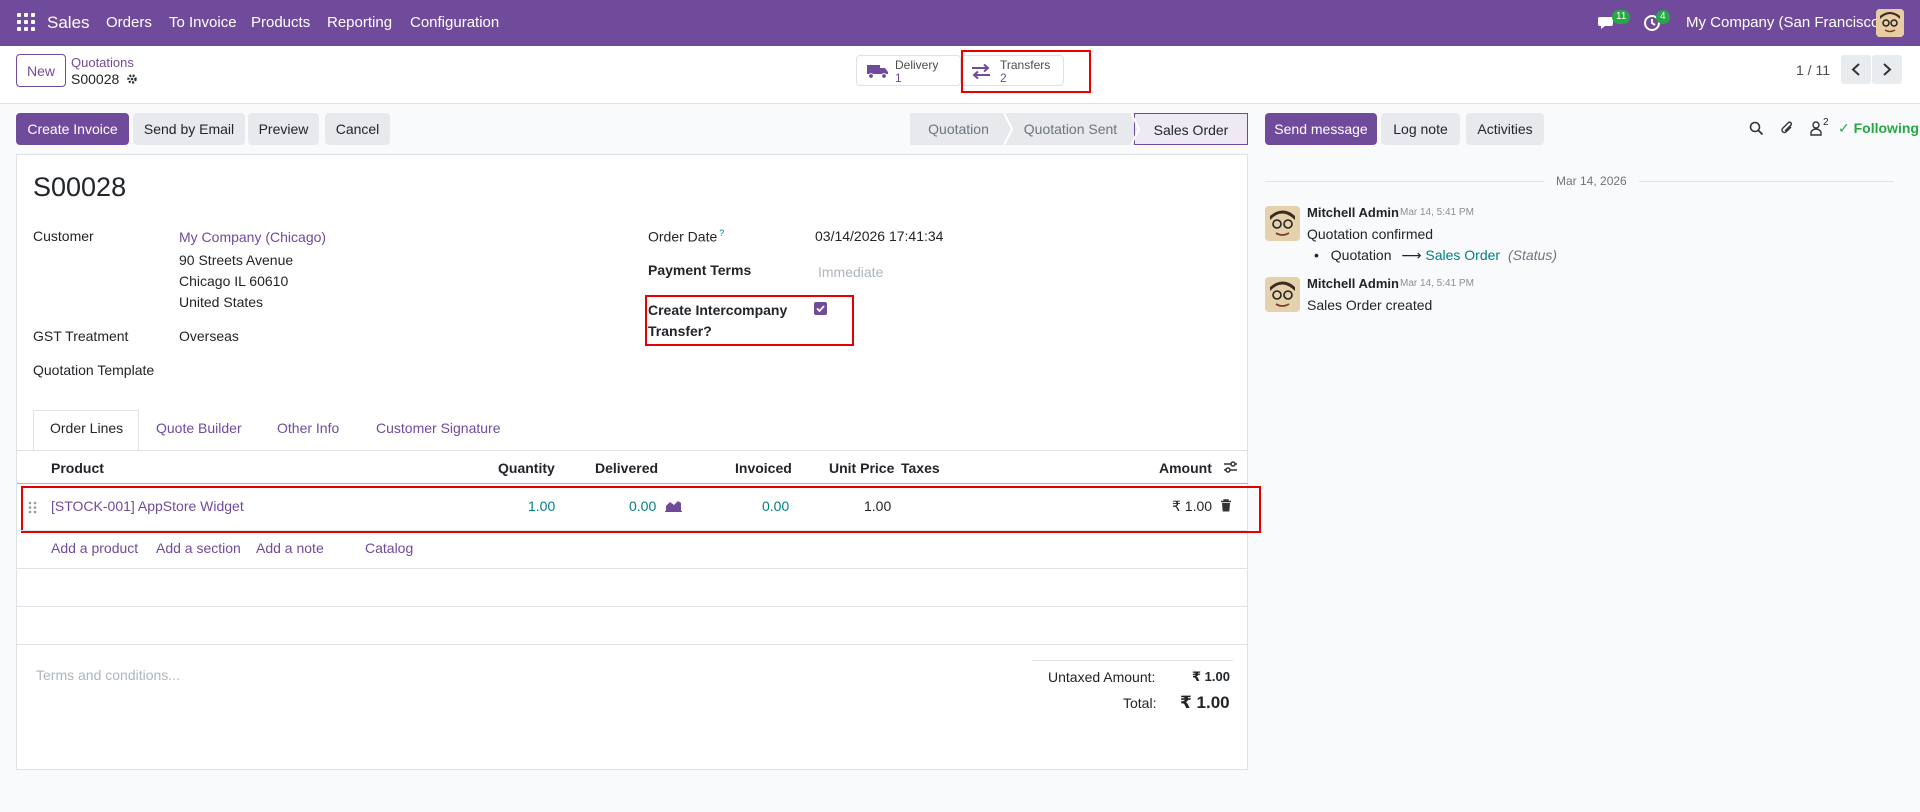  What do you see at coordinates (1185, 468) in the screenshot?
I see `col-amount: Amount` at bounding box center [1185, 468].